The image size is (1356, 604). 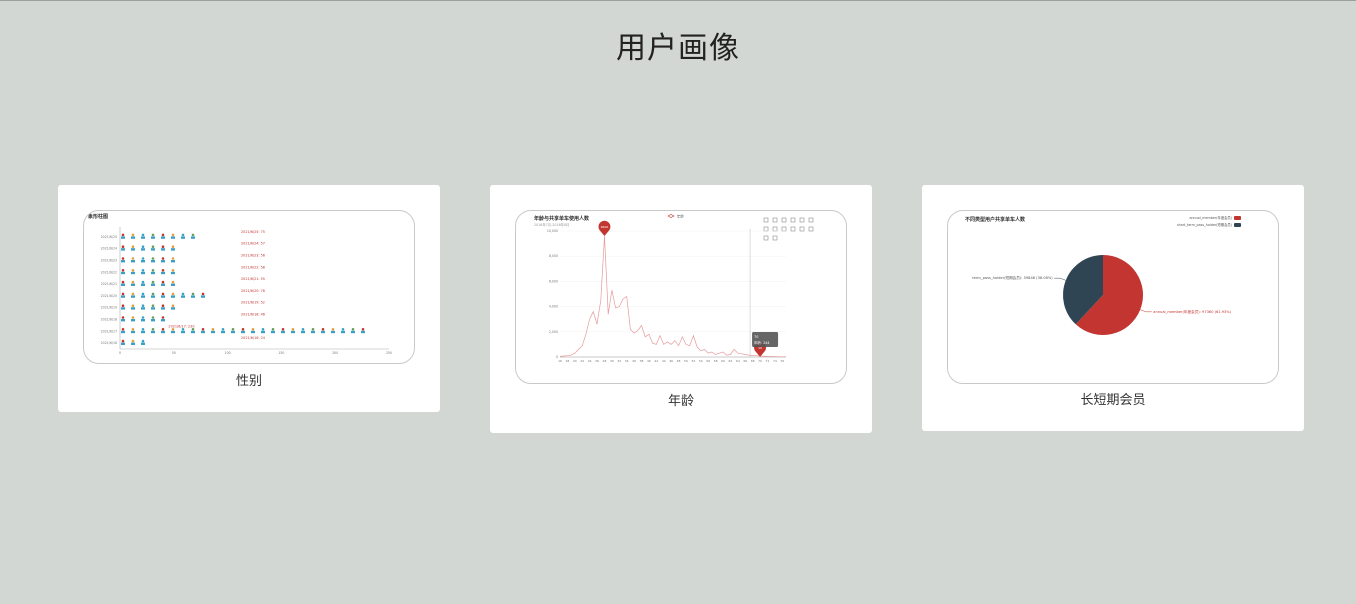 I want to click on legend-label: 年龄, so click(x=680, y=216).